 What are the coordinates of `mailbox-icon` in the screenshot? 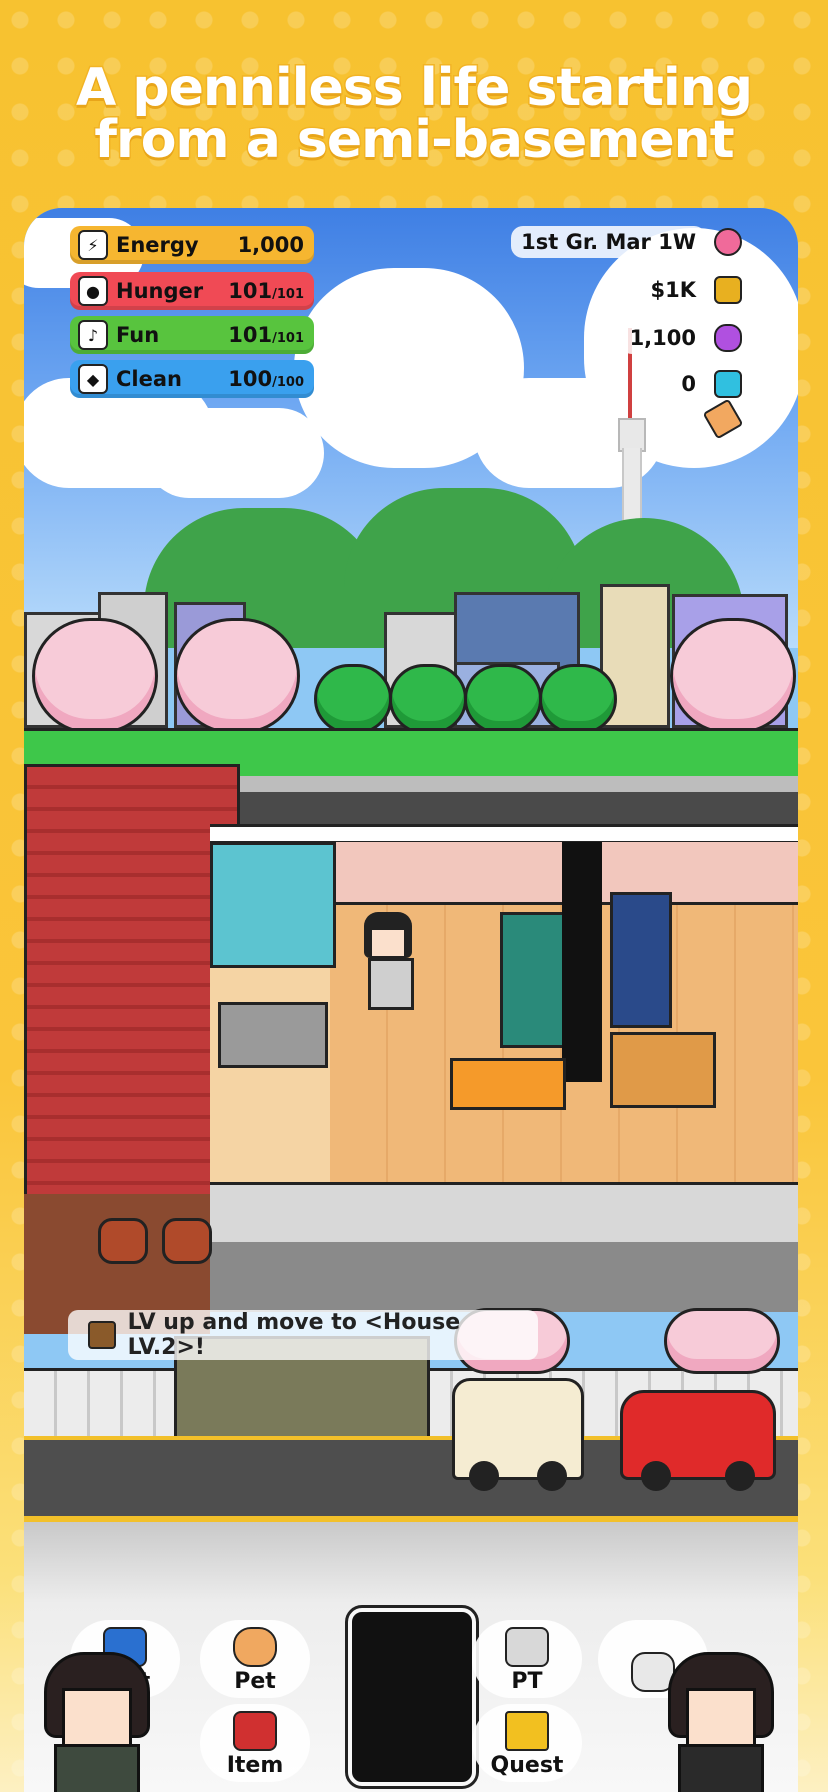 It's located at (255, 1731).